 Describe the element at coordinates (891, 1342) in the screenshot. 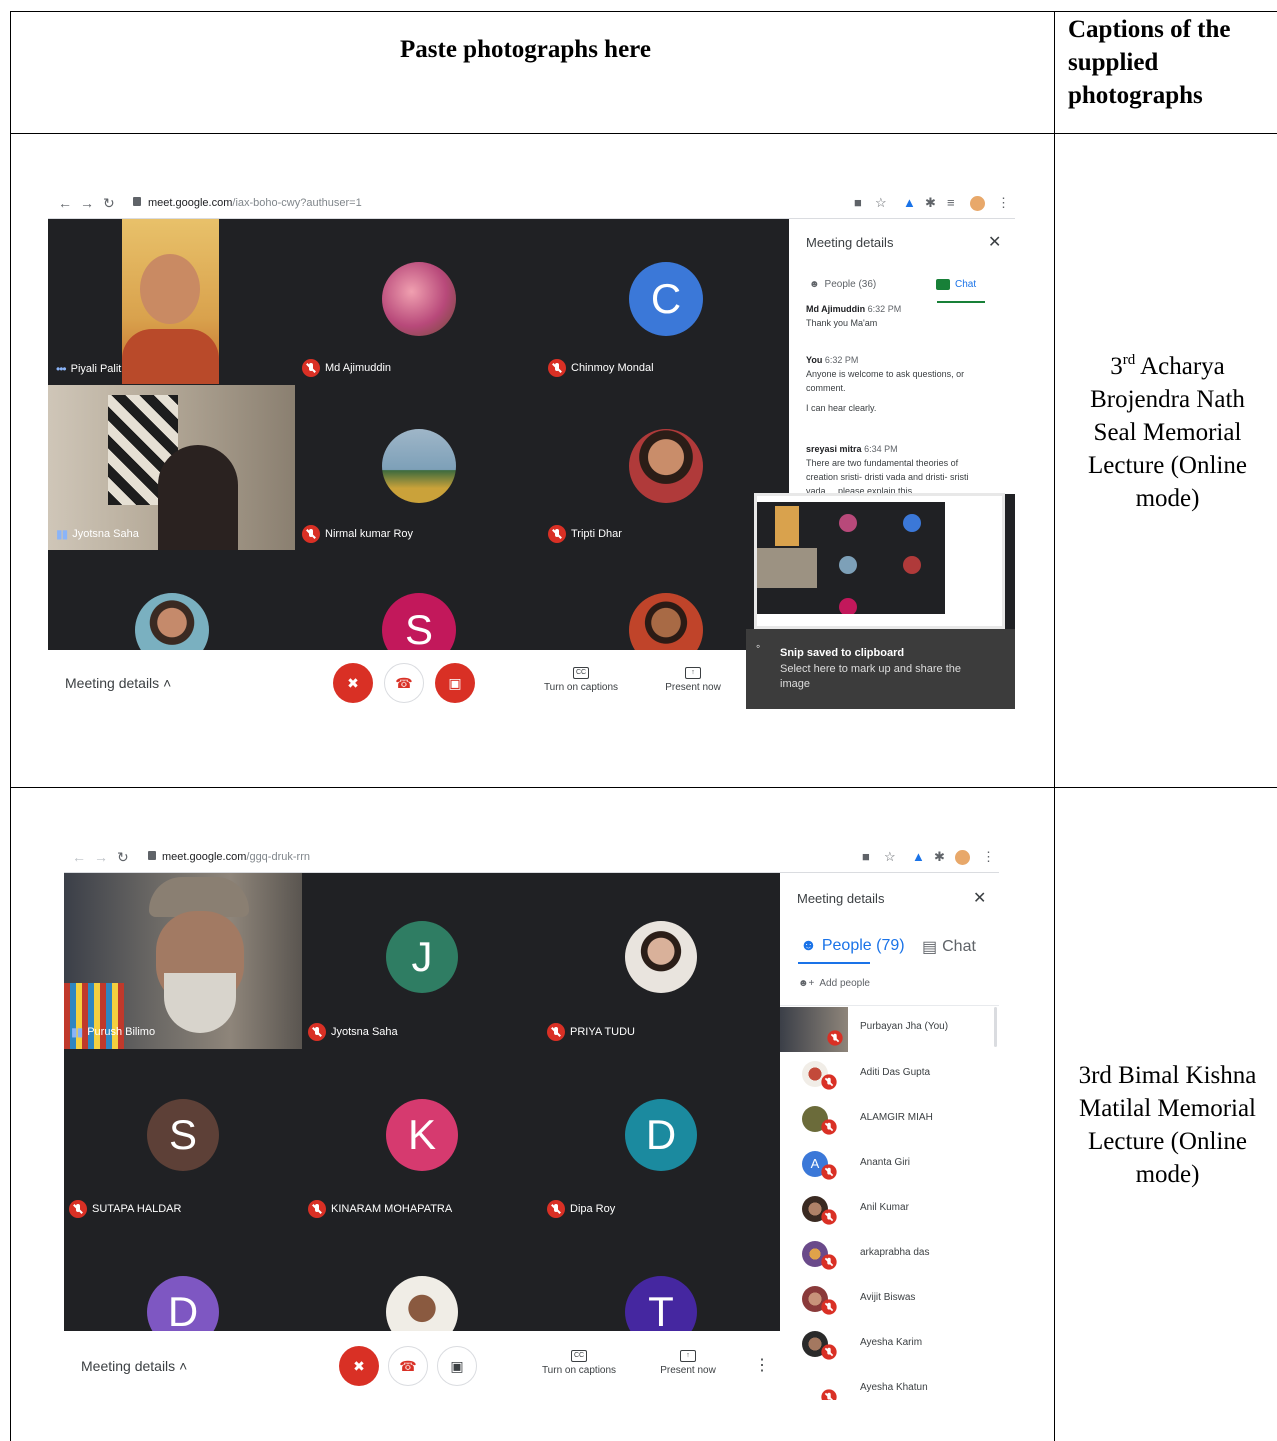

I see `participant-name: Ayesha Karim` at that location.